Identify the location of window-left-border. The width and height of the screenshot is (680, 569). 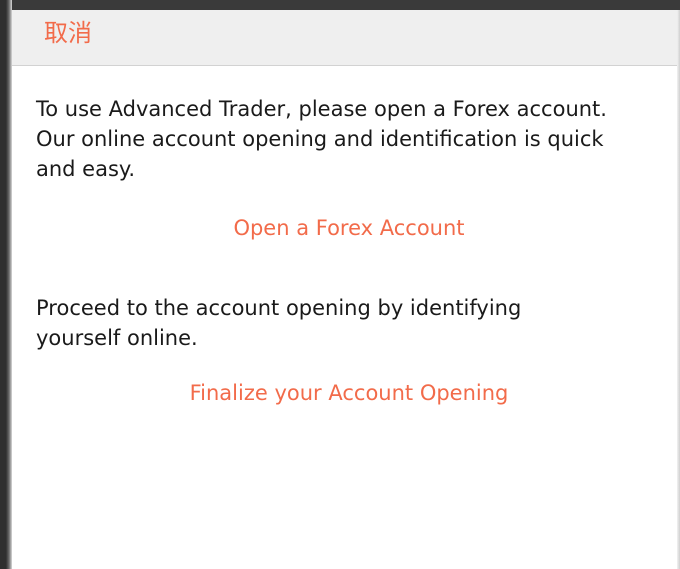
(6, 284).